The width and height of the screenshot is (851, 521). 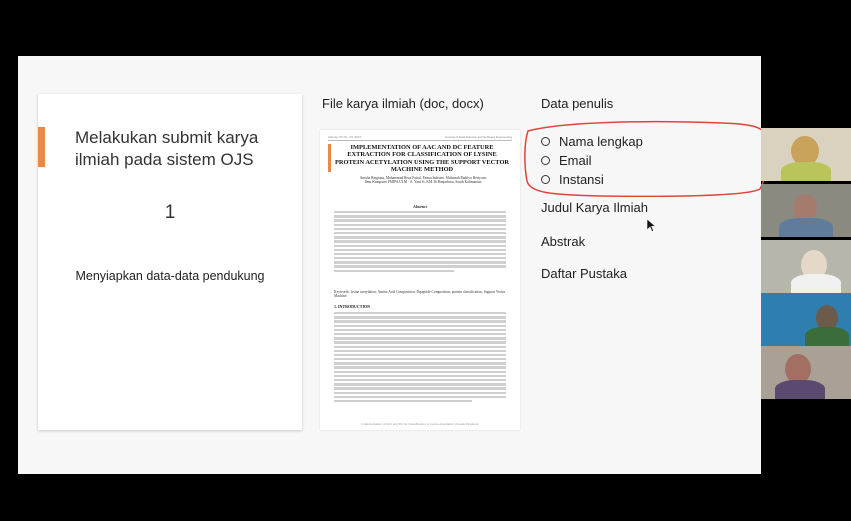 What do you see at coordinates (352, 306) in the screenshot?
I see `paper-section-title: 1. INTRODUCTION` at bounding box center [352, 306].